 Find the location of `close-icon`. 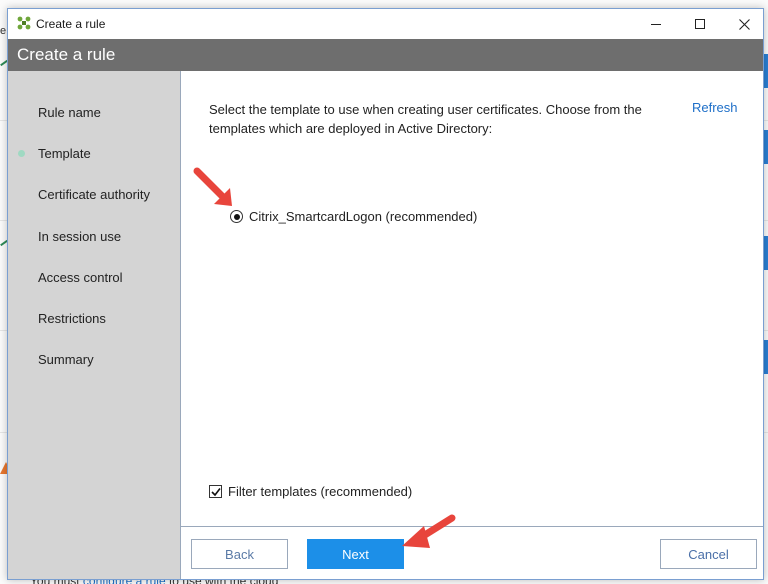

close-icon is located at coordinates (744, 24).